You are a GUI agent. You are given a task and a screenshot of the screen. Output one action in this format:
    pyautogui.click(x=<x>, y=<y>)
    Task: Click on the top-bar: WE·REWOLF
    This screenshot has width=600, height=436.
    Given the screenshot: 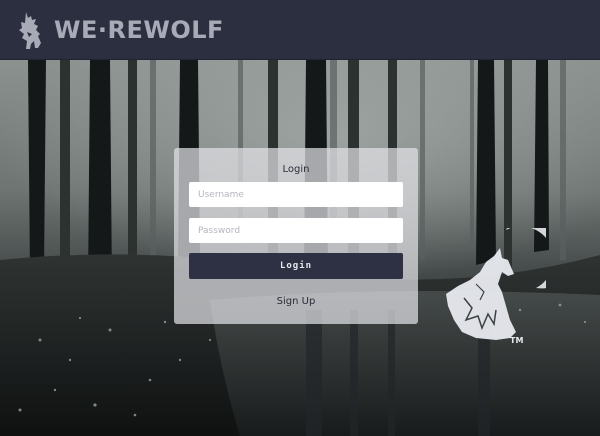 What is the action you would take?
    pyautogui.click(x=300, y=30)
    